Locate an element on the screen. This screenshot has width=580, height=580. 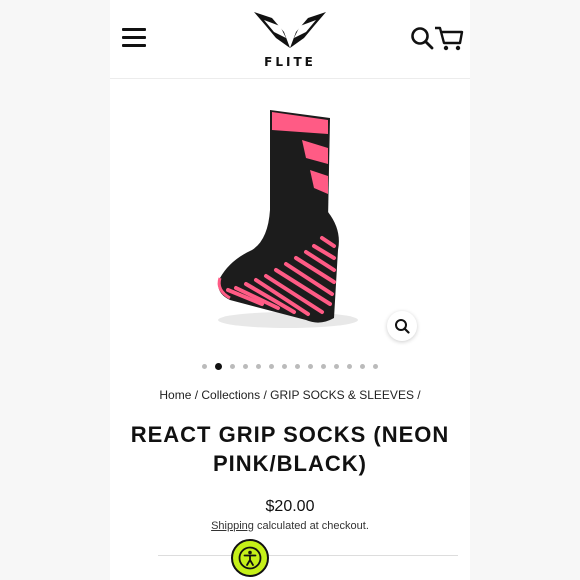
wings-logo-icon is located at coordinates (290, 30).